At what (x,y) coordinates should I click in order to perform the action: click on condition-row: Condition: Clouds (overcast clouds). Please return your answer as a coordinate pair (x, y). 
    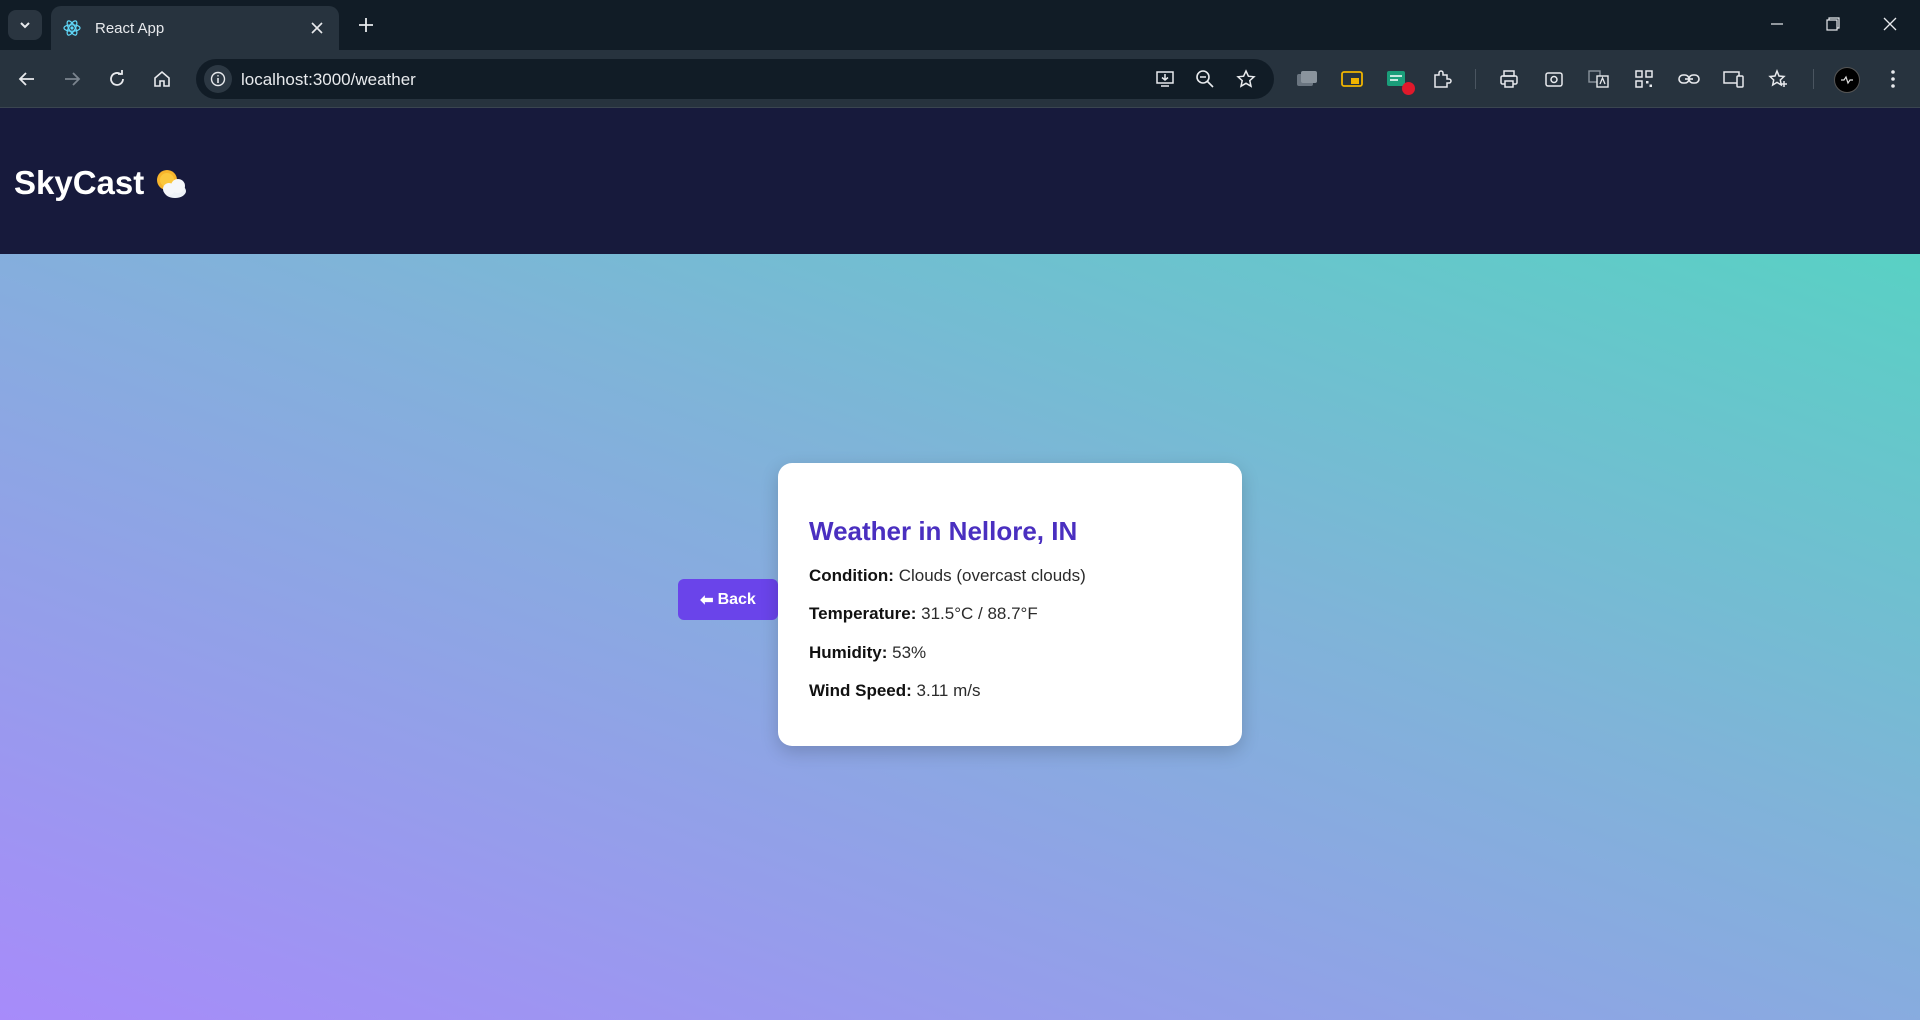
    Looking at the image, I should click on (947, 576).